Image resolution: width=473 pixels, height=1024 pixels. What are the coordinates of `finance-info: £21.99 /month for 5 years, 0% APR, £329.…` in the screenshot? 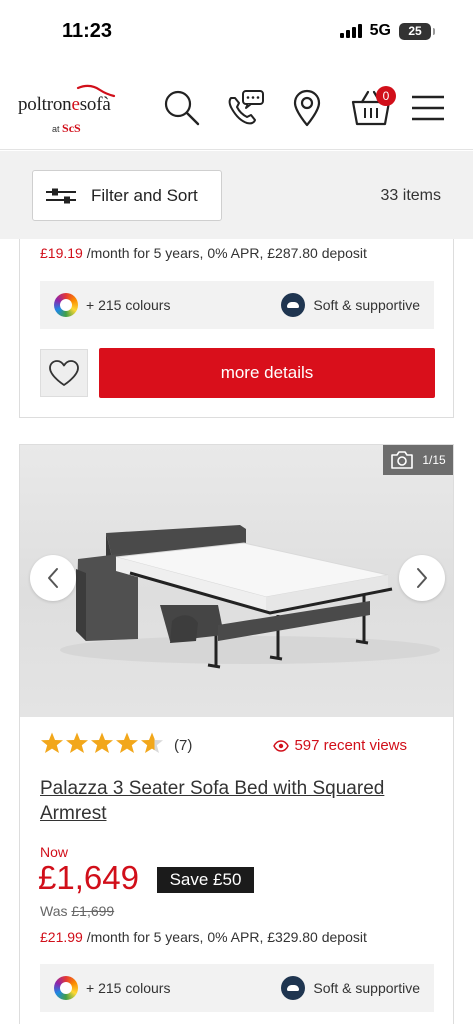 It's located at (203, 937).